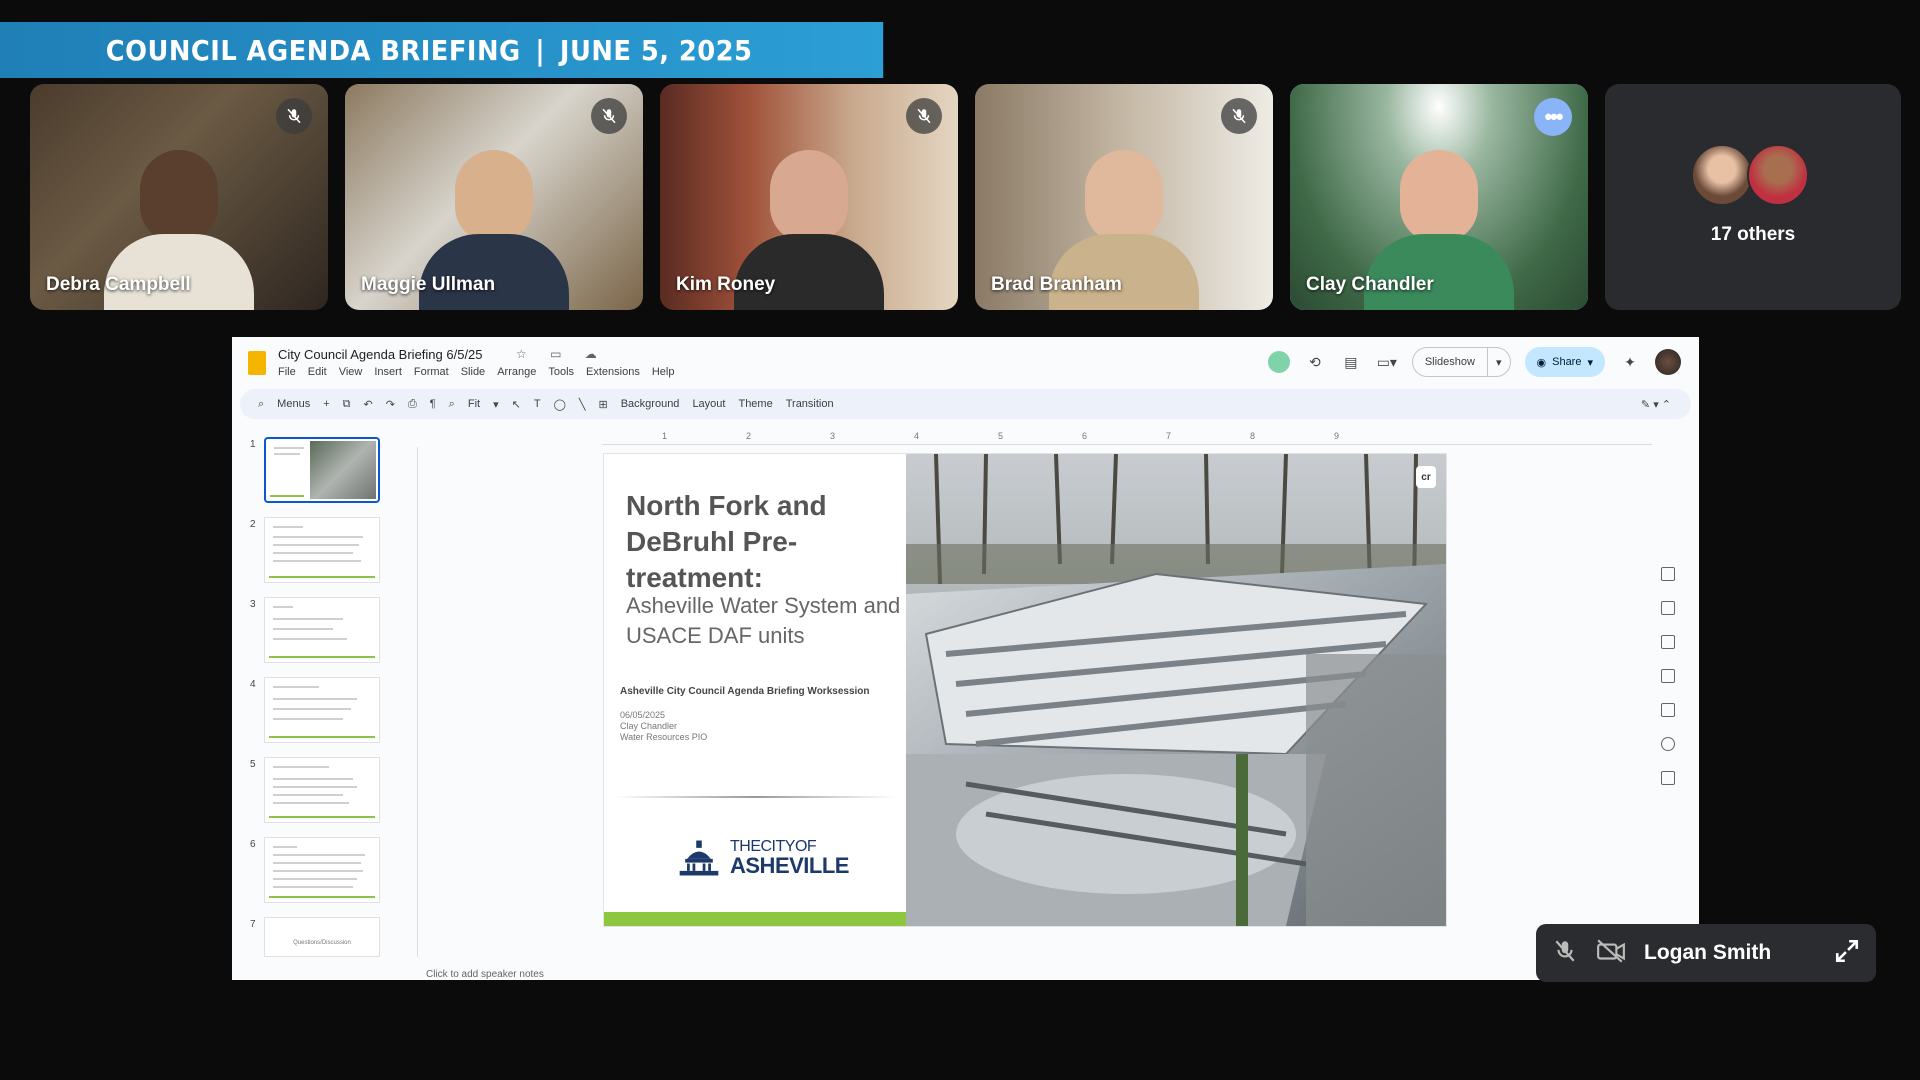 This screenshot has height=1080, width=1920. What do you see at coordinates (656, 50) in the screenshot?
I see `banner-date: JUNE 5, 2025` at bounding box center [656, 50].